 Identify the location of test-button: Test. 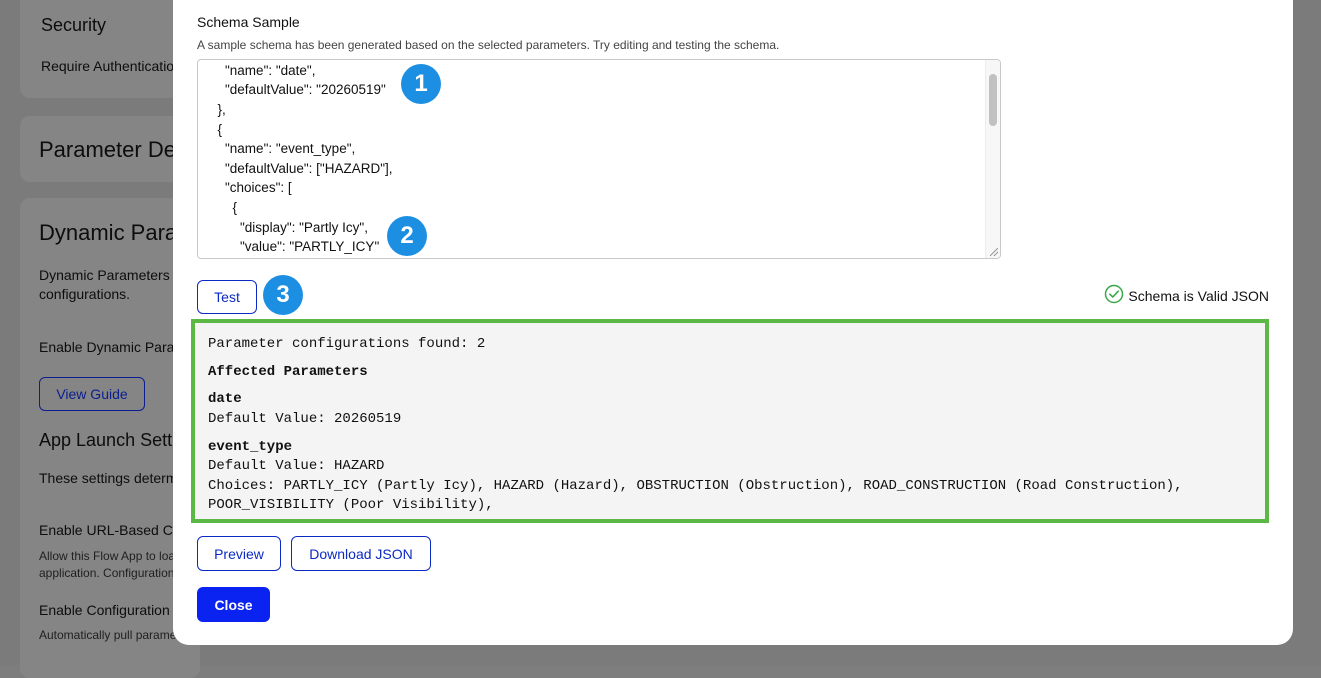
(227, 297).